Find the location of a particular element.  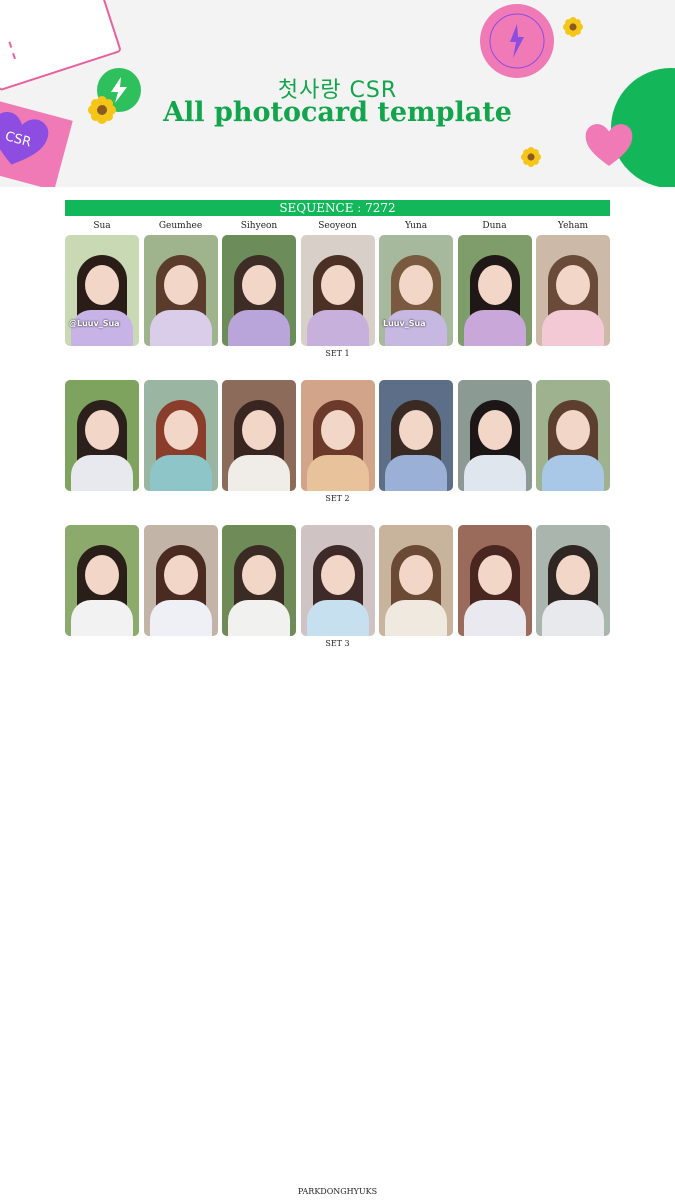

lightning-icon is located at coordinates (517, 41).